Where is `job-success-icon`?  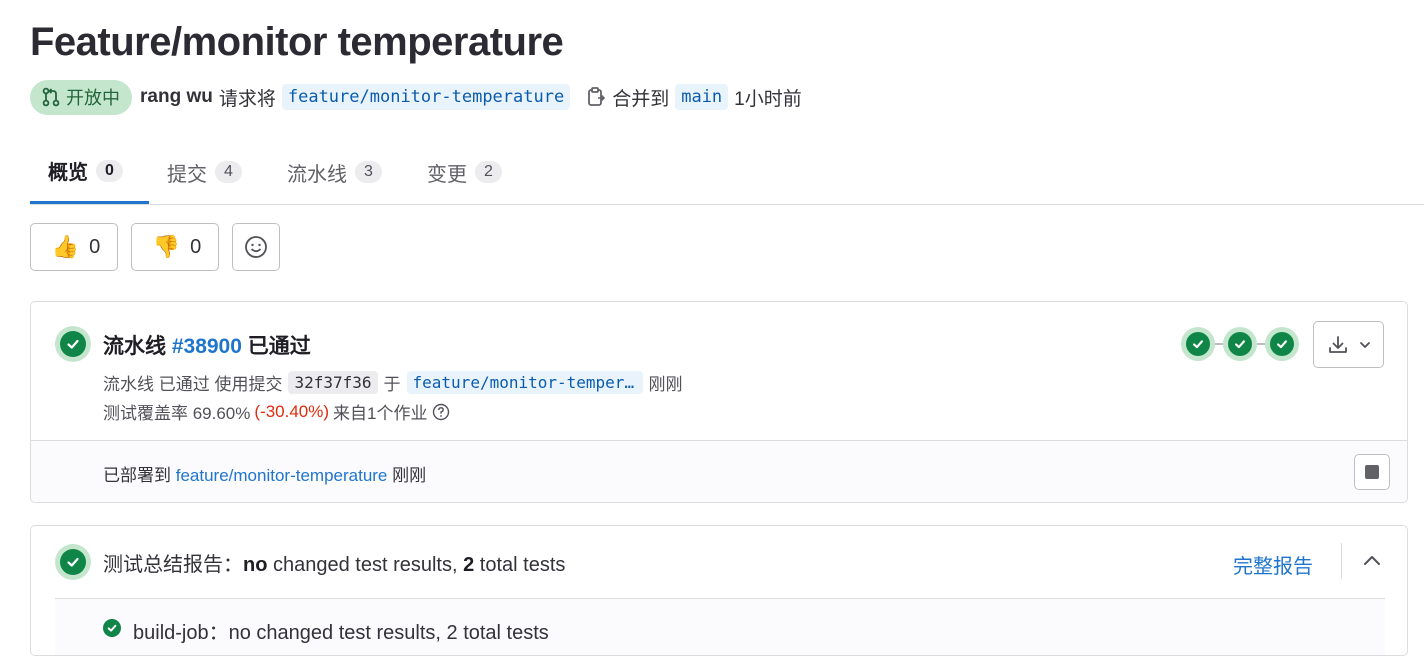
job-success-icon is located at coordinates (112, 628).